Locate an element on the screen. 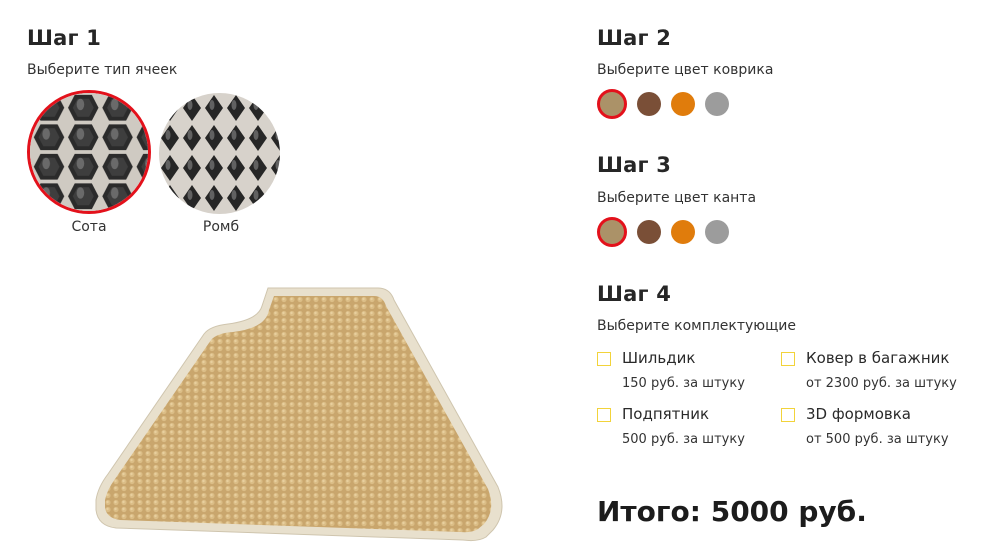 The height and width of the screenshot is (552, 1006). accessory-name: Подпятник is located at coordinates (666, 414).